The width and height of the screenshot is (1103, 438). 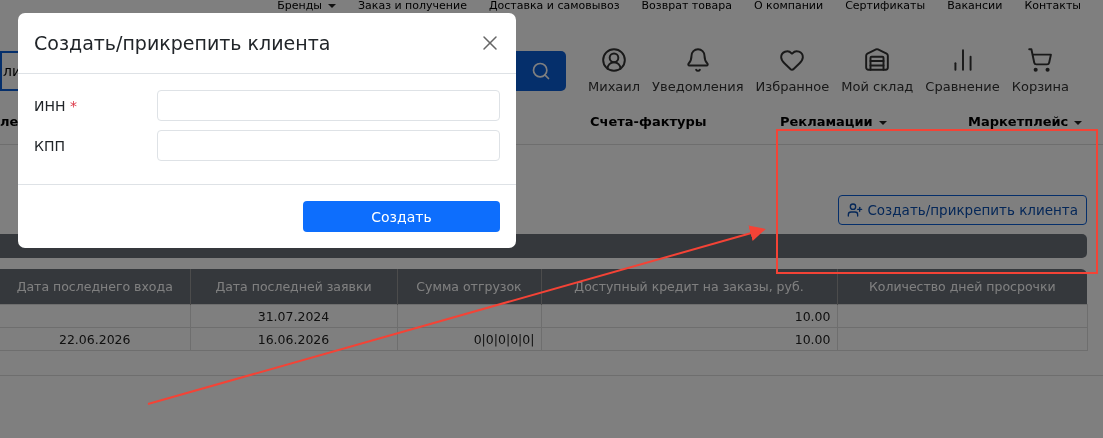 I want to click on field-label: ИНН *, so click(x=56, y=105).